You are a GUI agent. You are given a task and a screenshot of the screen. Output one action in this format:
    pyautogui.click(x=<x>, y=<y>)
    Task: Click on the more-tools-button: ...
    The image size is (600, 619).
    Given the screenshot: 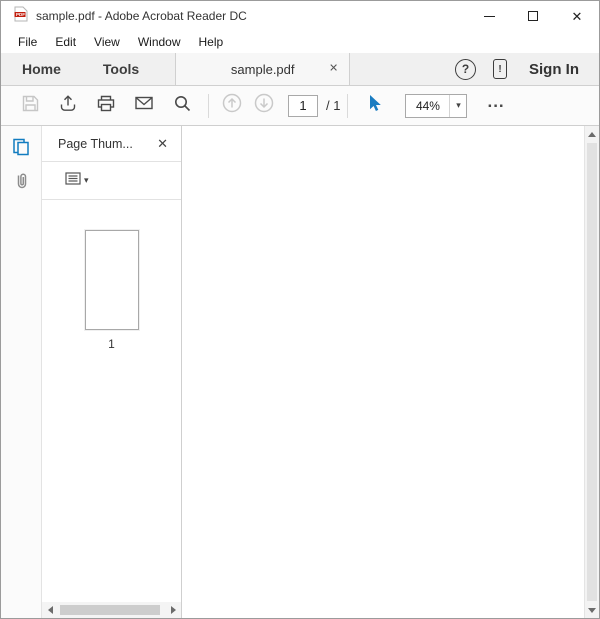 What is the action you would take?
    pyautogui.click(x=495, y=103)
    